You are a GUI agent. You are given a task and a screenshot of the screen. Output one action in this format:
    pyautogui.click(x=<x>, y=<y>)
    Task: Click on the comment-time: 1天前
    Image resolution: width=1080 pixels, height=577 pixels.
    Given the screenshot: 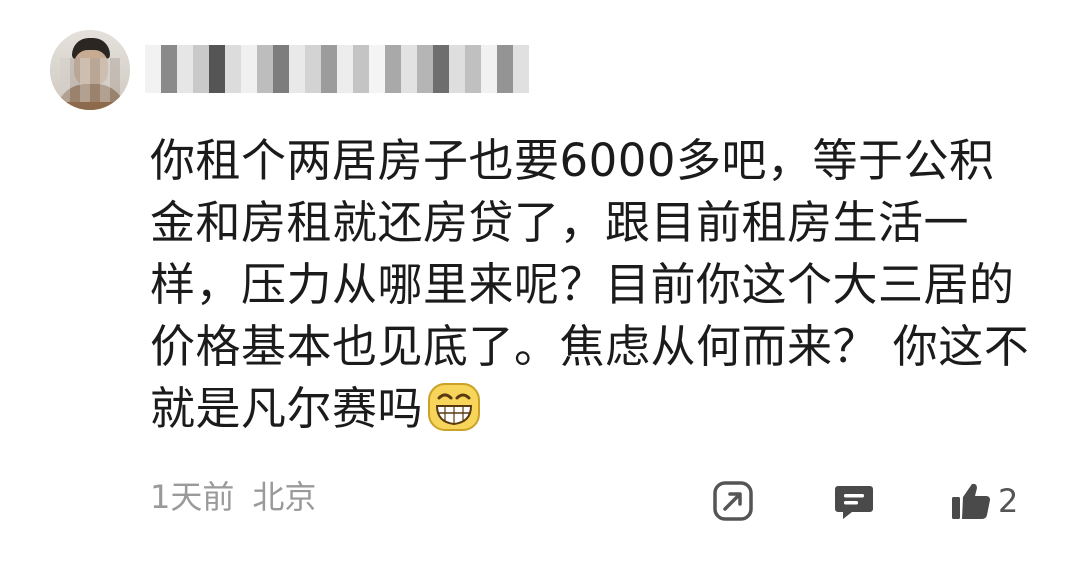 What is the action you would take?
    pyautogui.click(x=192, y=497)
    